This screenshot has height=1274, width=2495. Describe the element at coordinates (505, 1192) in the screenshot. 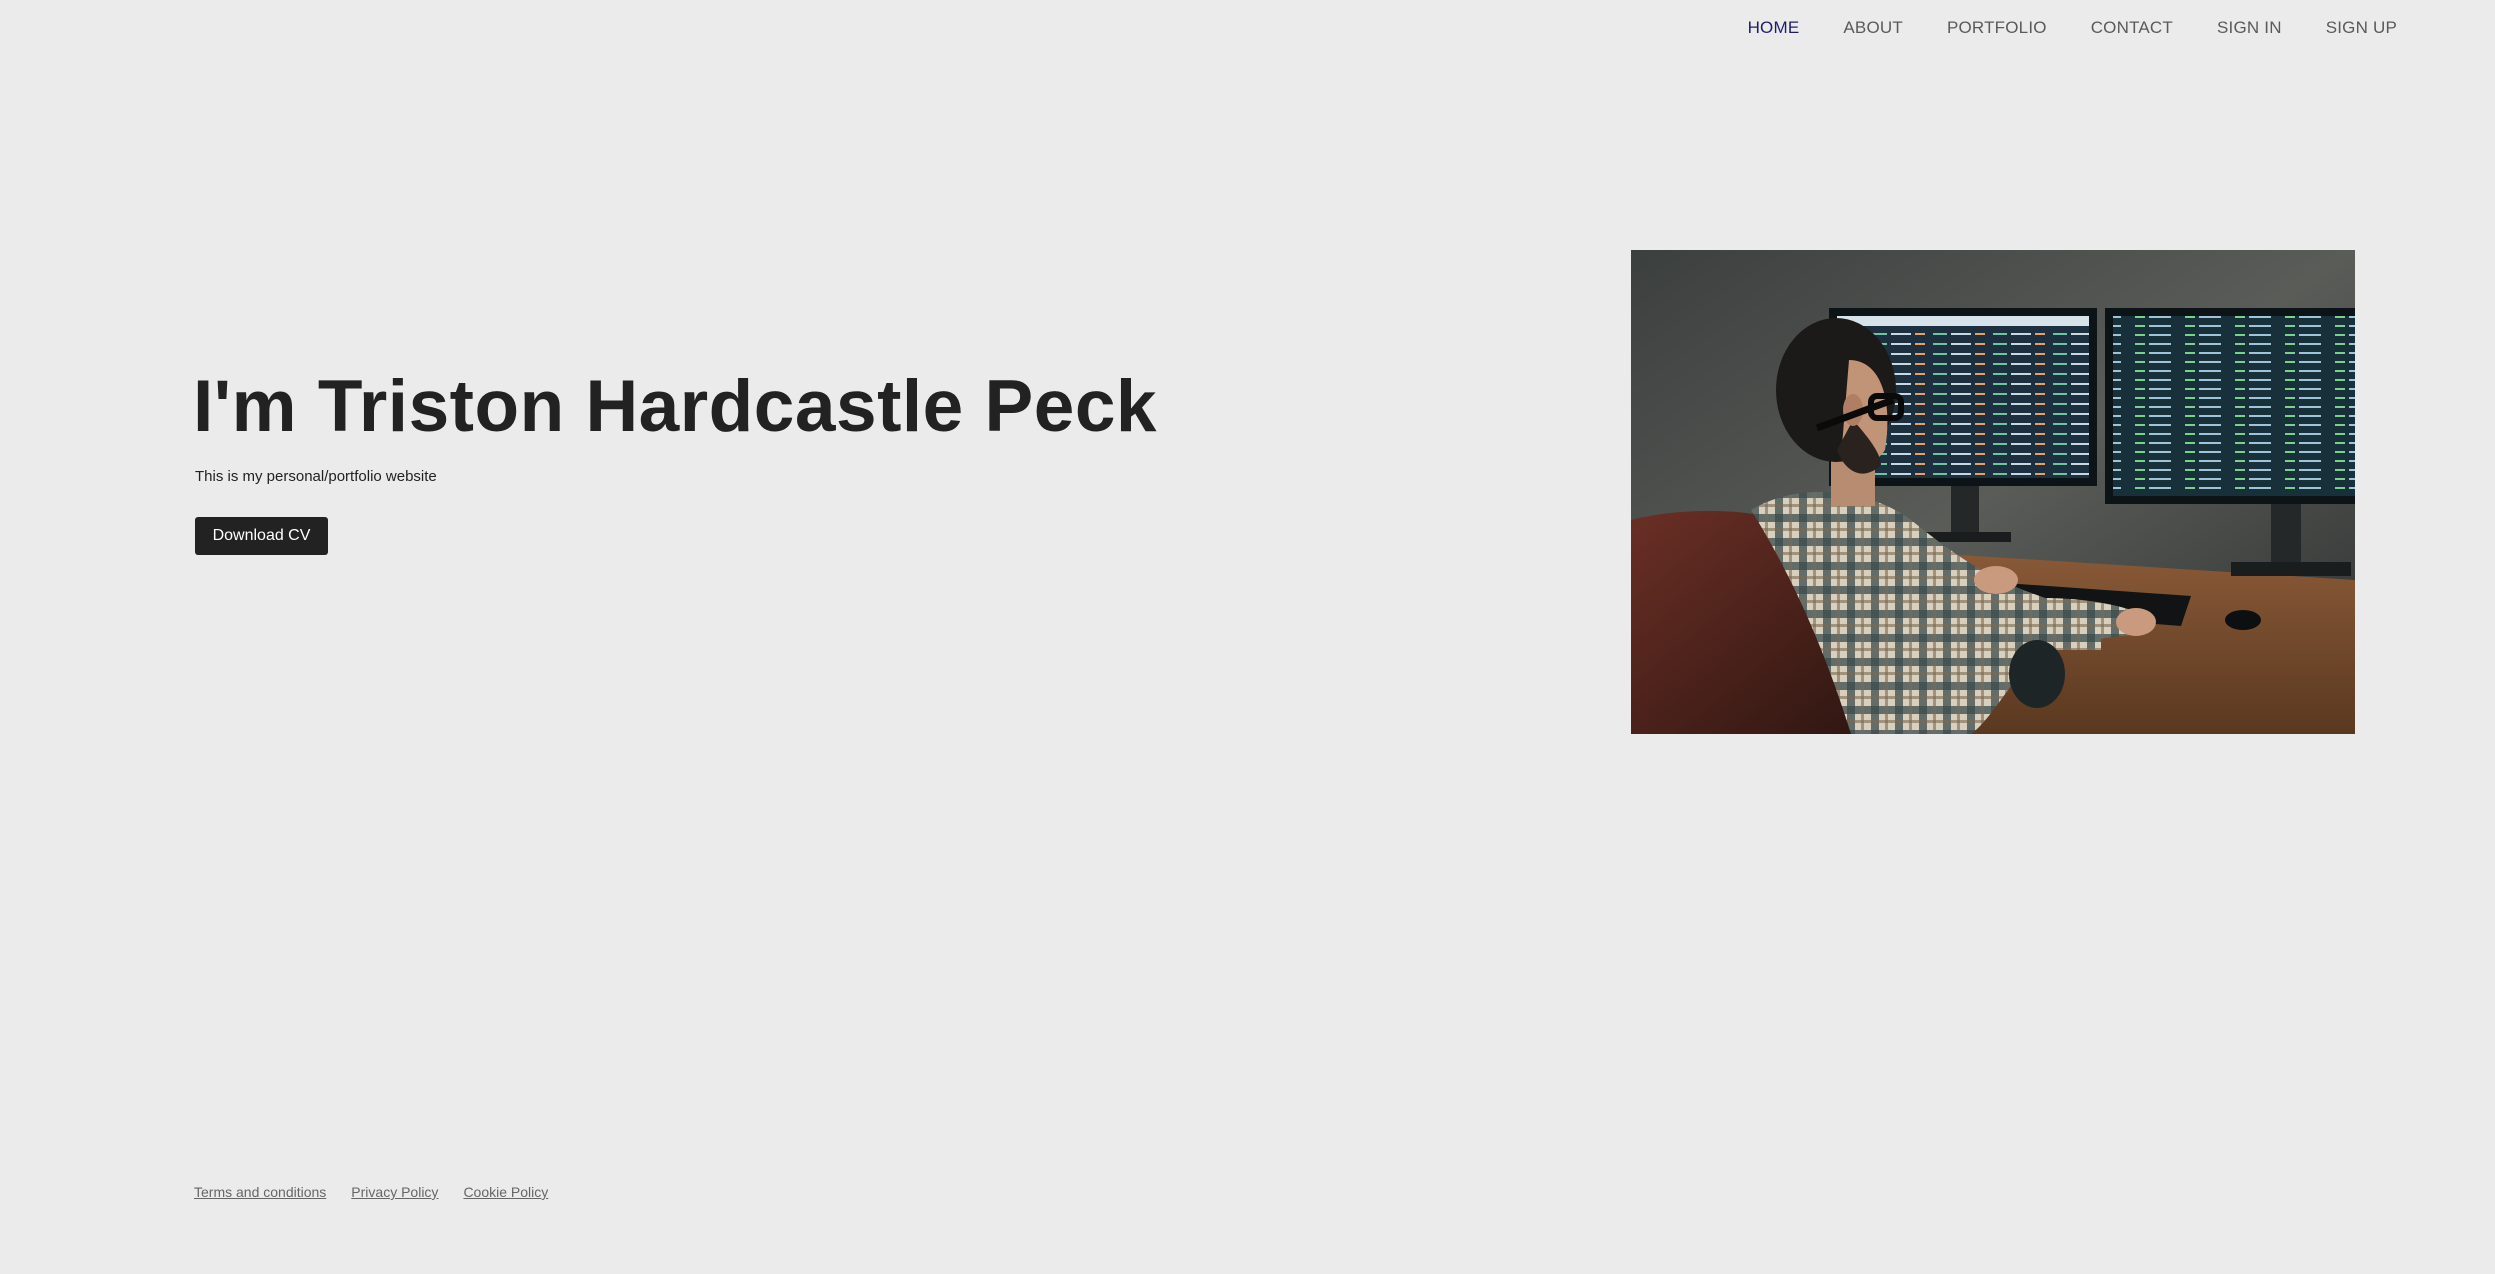

I see `footer-link-cookie: Cookie Policy` at that location.